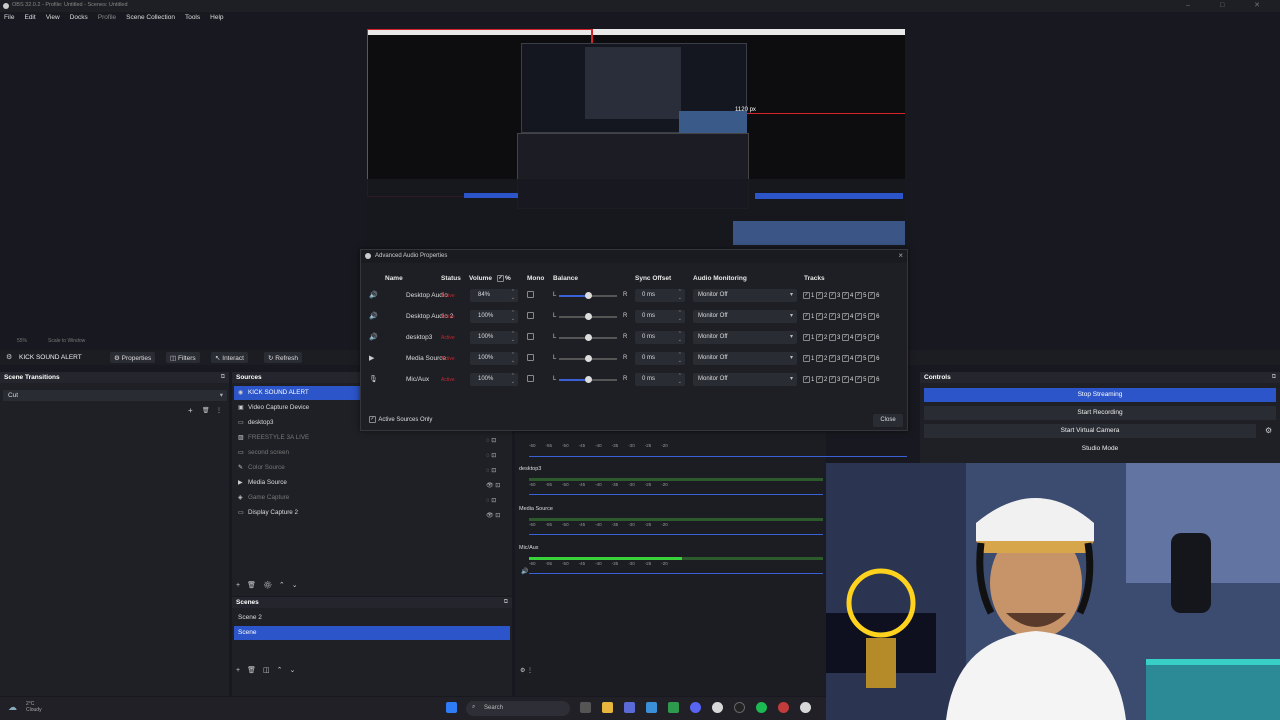  I want to click on app-icon, so click(673, 707).